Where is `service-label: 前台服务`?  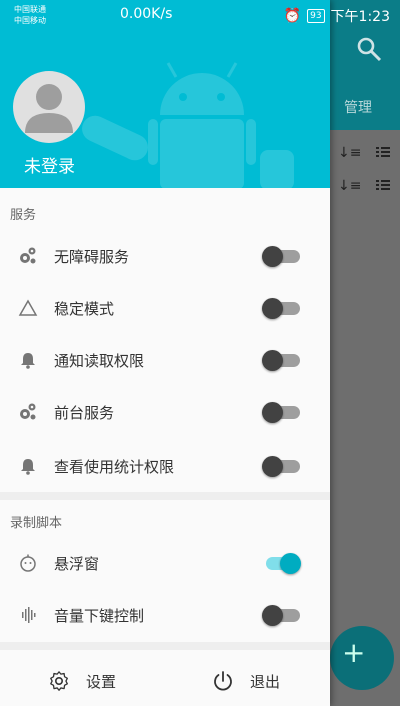 service-label: 前台服务 is located at coordinates (84, 413).